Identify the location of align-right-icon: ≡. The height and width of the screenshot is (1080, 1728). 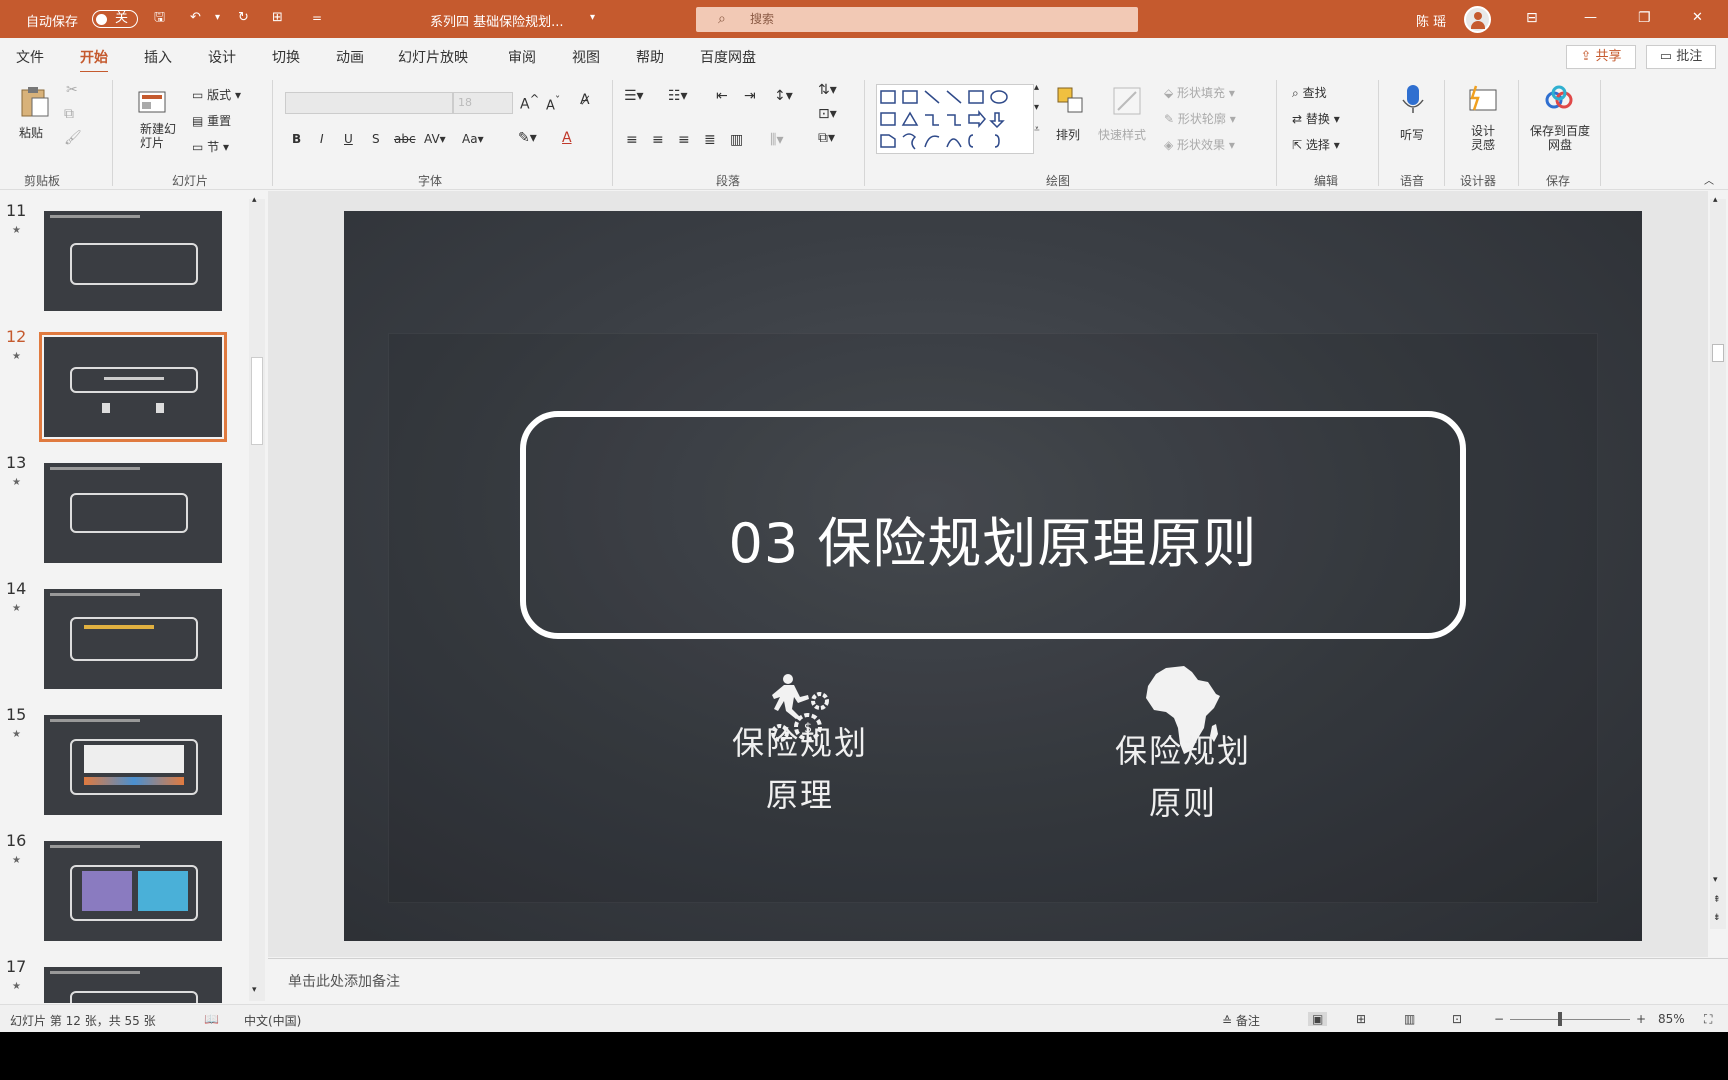
(684, 140).